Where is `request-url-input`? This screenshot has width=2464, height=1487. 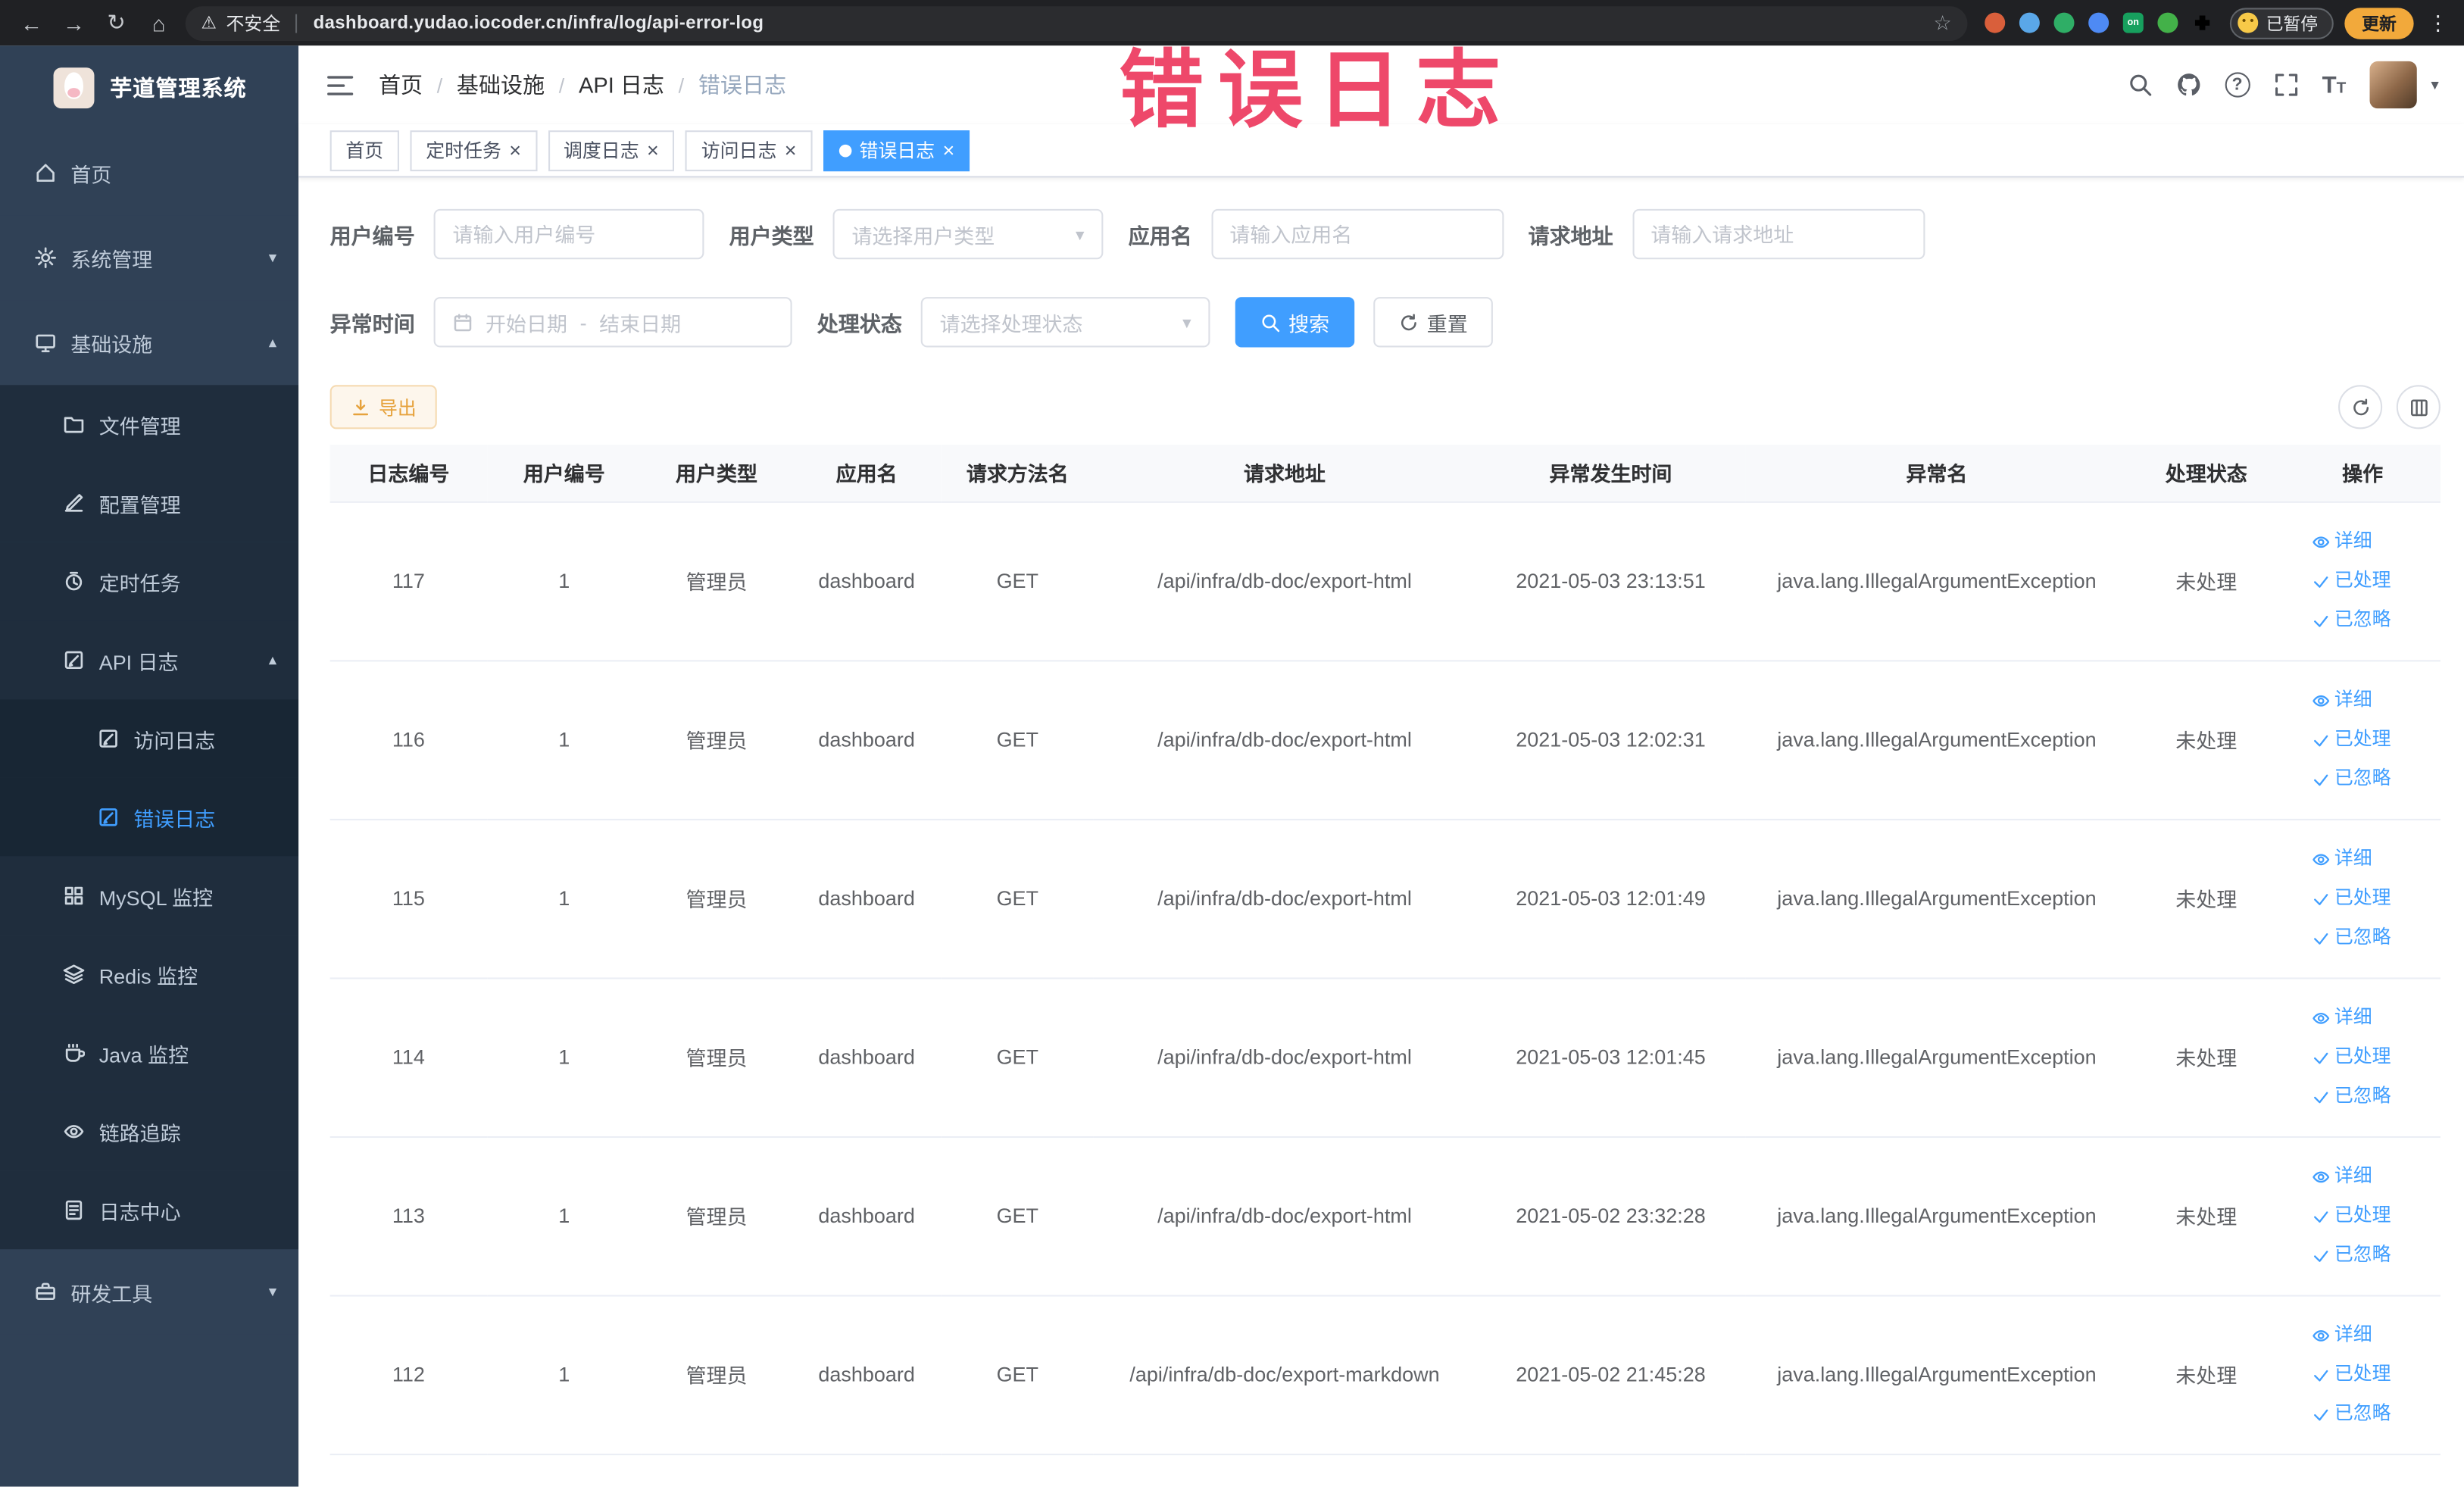 request-url-input is located at coordinates (1778, 234).